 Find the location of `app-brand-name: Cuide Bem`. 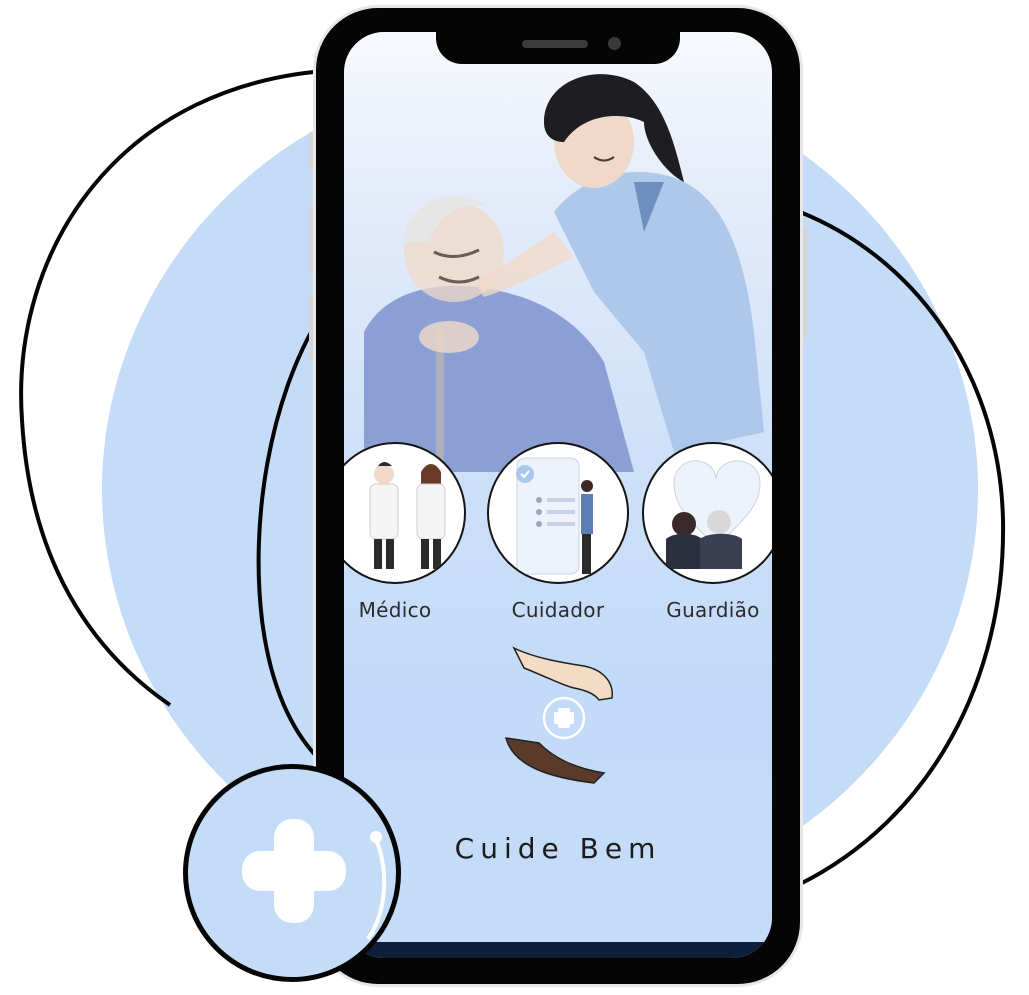

app-brand-name: Cuide Bem is located at coordinates (558, 848).